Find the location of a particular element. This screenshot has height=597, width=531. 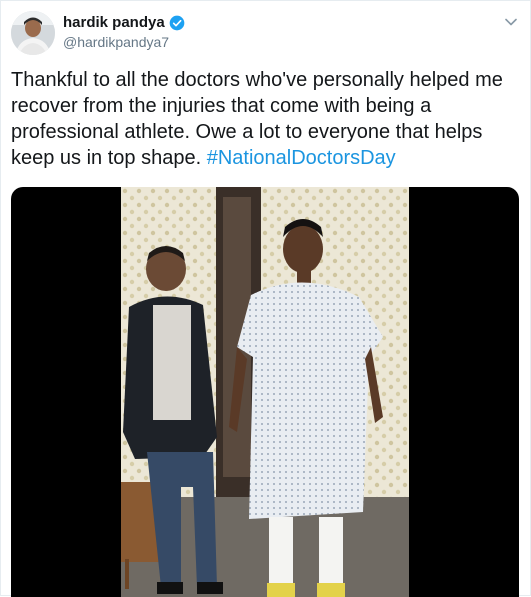

user-handle: @hardikpandya7 is located at coordinates (116, 42).